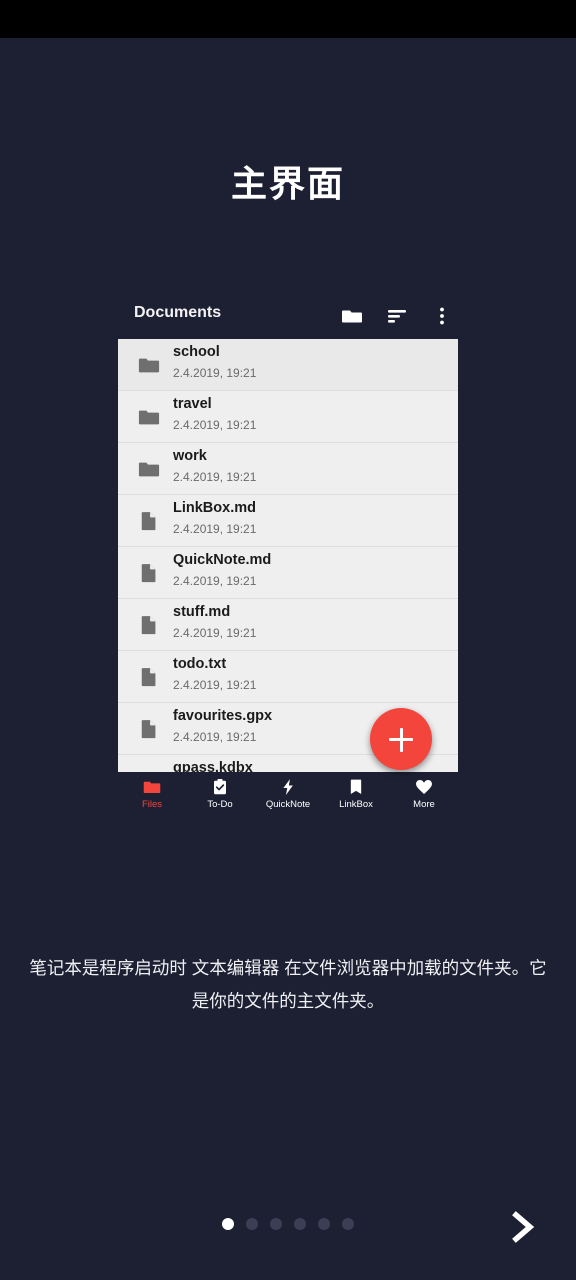 The height and width of the screenshot is (1280, 576). What do you see at coordinates (288, 469) in the screenshot?
I see `file-row: work 2.4.2019, 19:21` at bounding box center [288, 469].